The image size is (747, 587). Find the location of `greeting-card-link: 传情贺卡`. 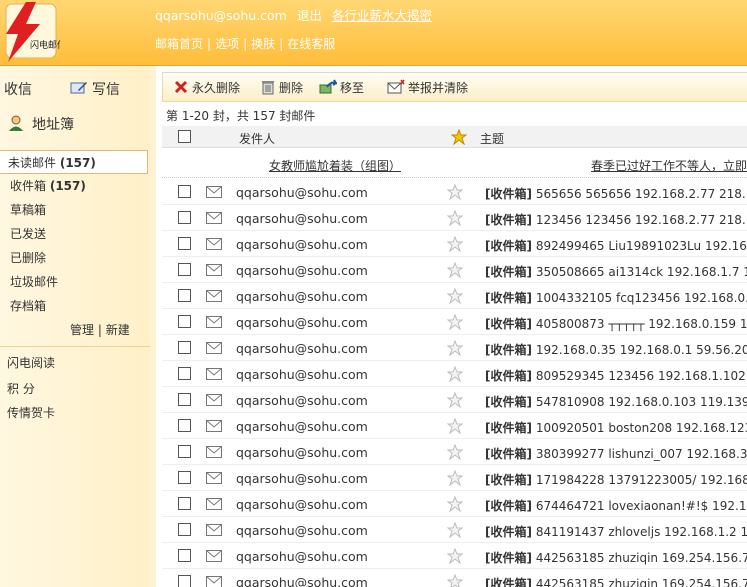

greeting-card-link: 传情贺卡 is located at coordinates (31, 412).